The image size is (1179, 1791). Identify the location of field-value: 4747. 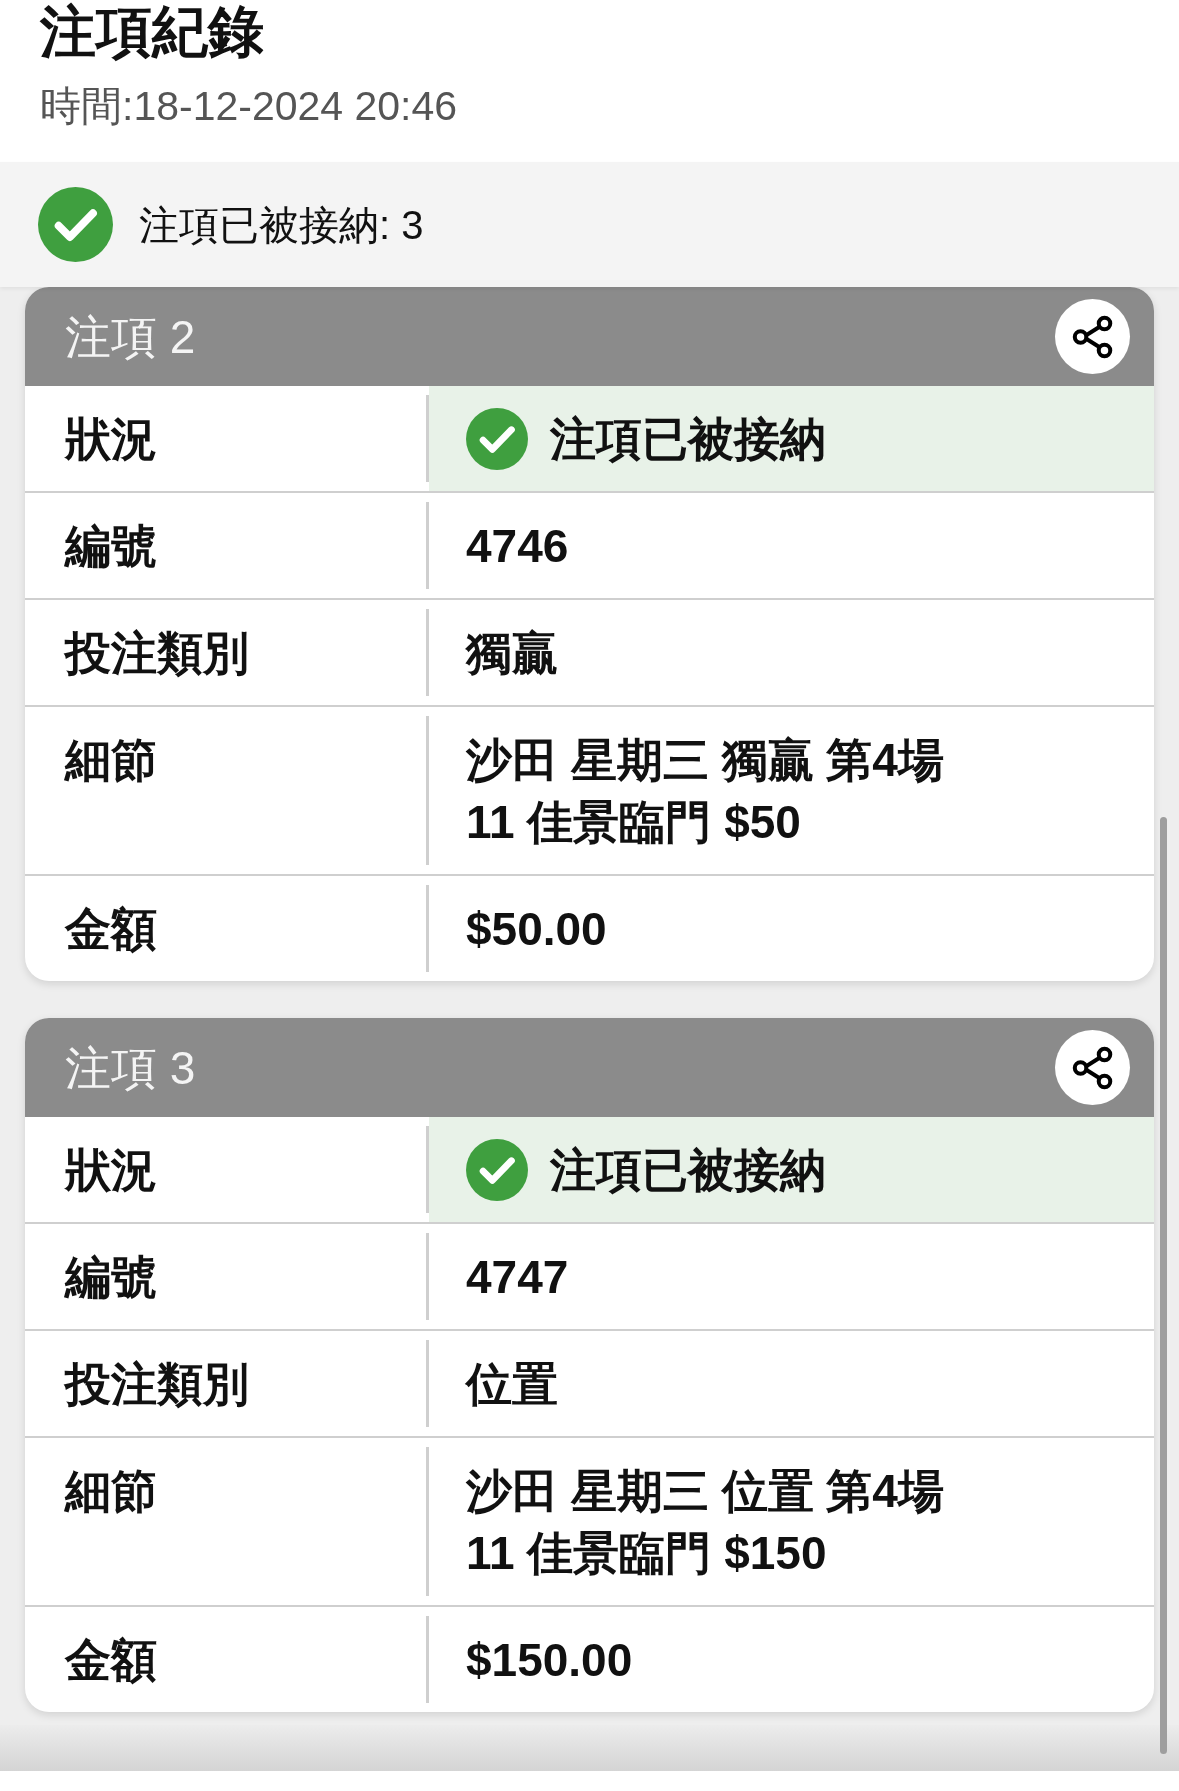
(517, 1277).